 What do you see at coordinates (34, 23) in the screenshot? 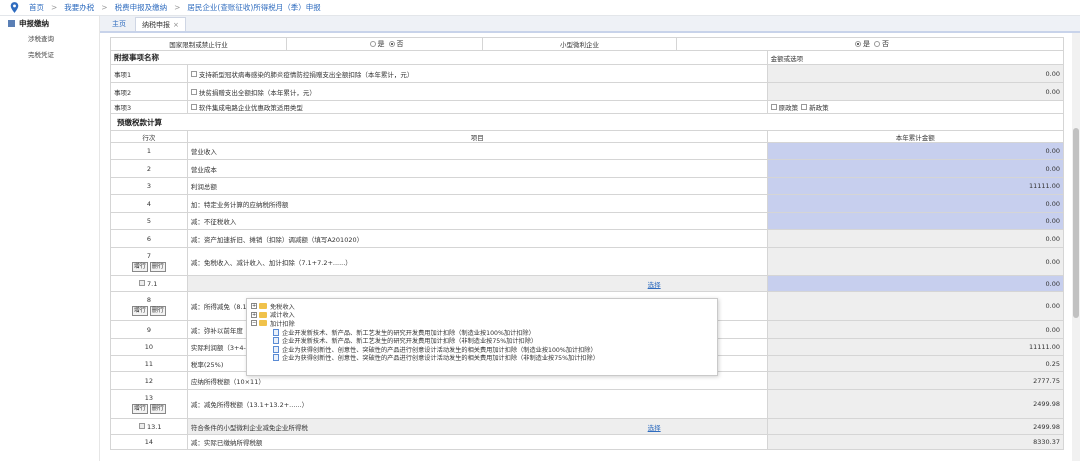
I see `sidebar-section-label: 申报缴纳` at bounding box center [34, 23].